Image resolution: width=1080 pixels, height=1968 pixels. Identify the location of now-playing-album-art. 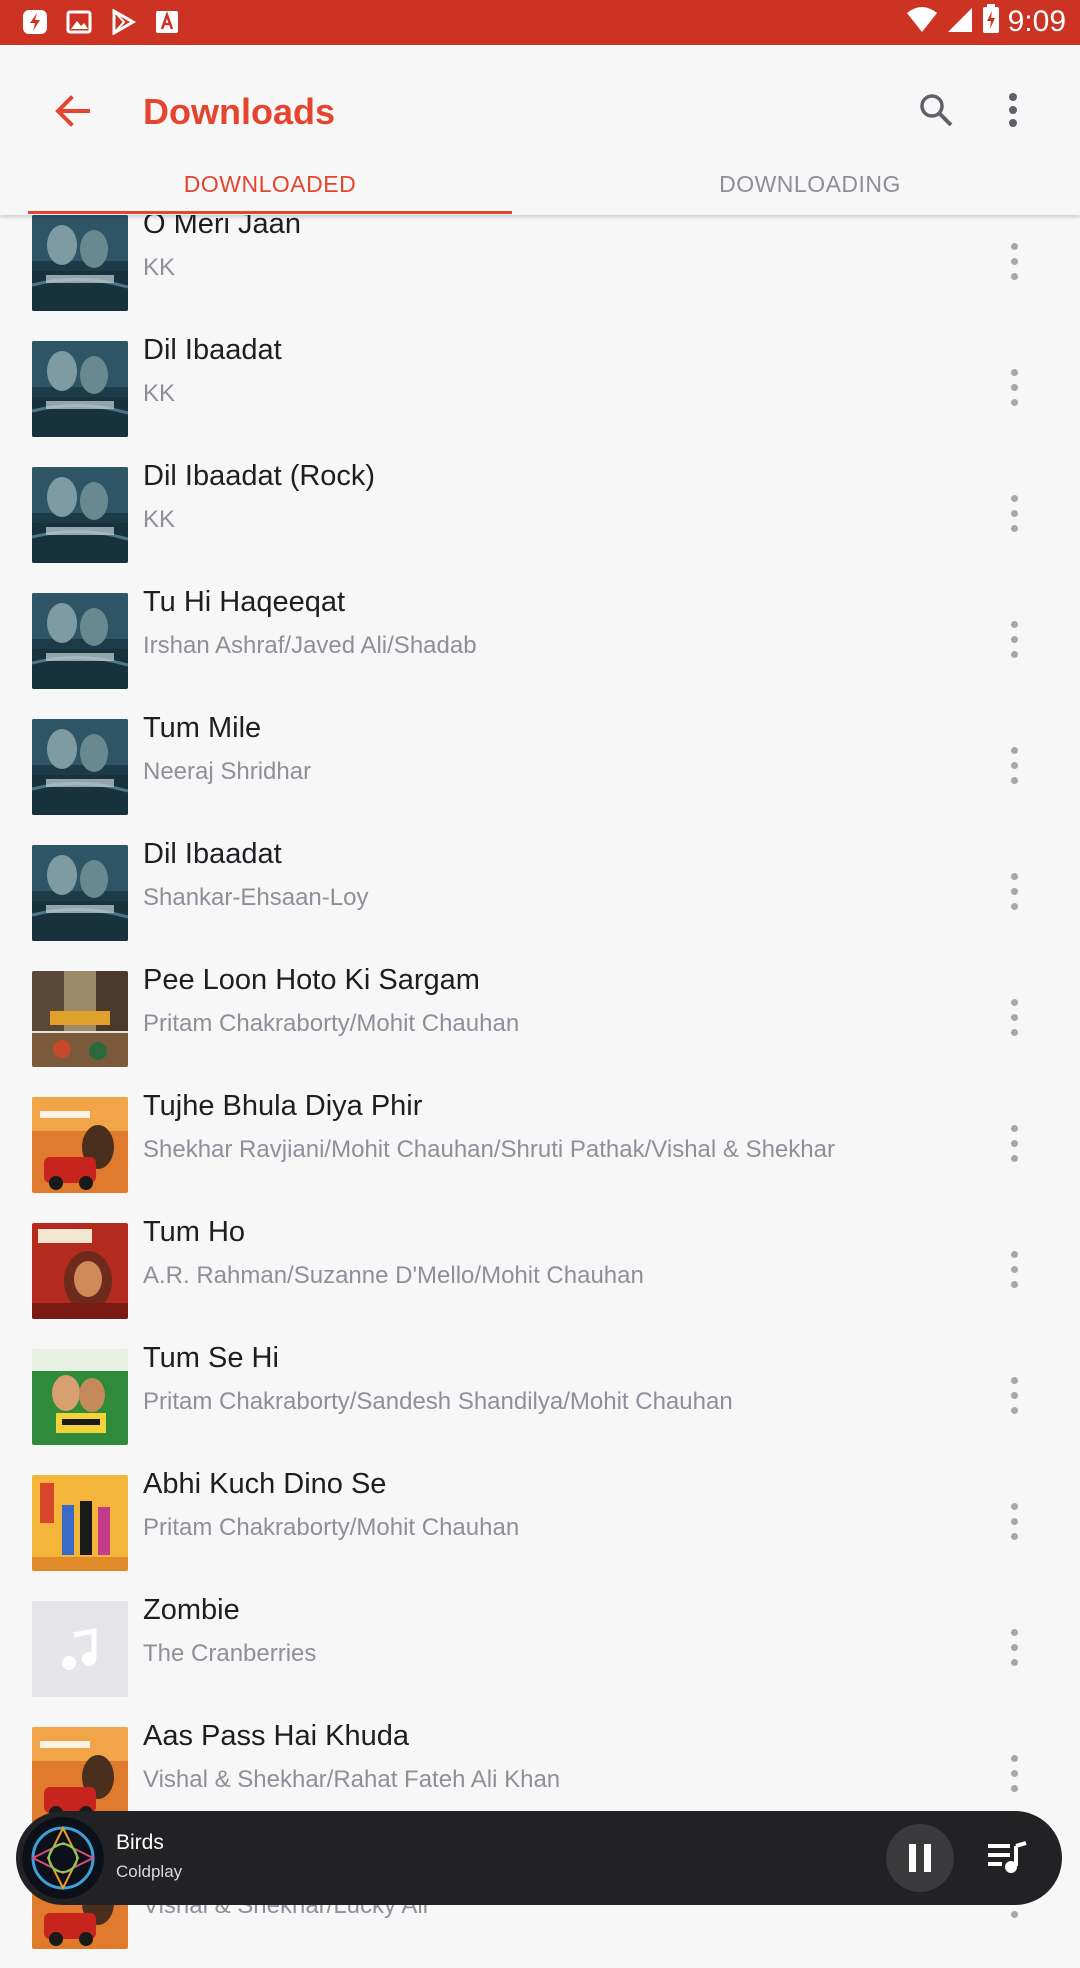
(63, 1858).